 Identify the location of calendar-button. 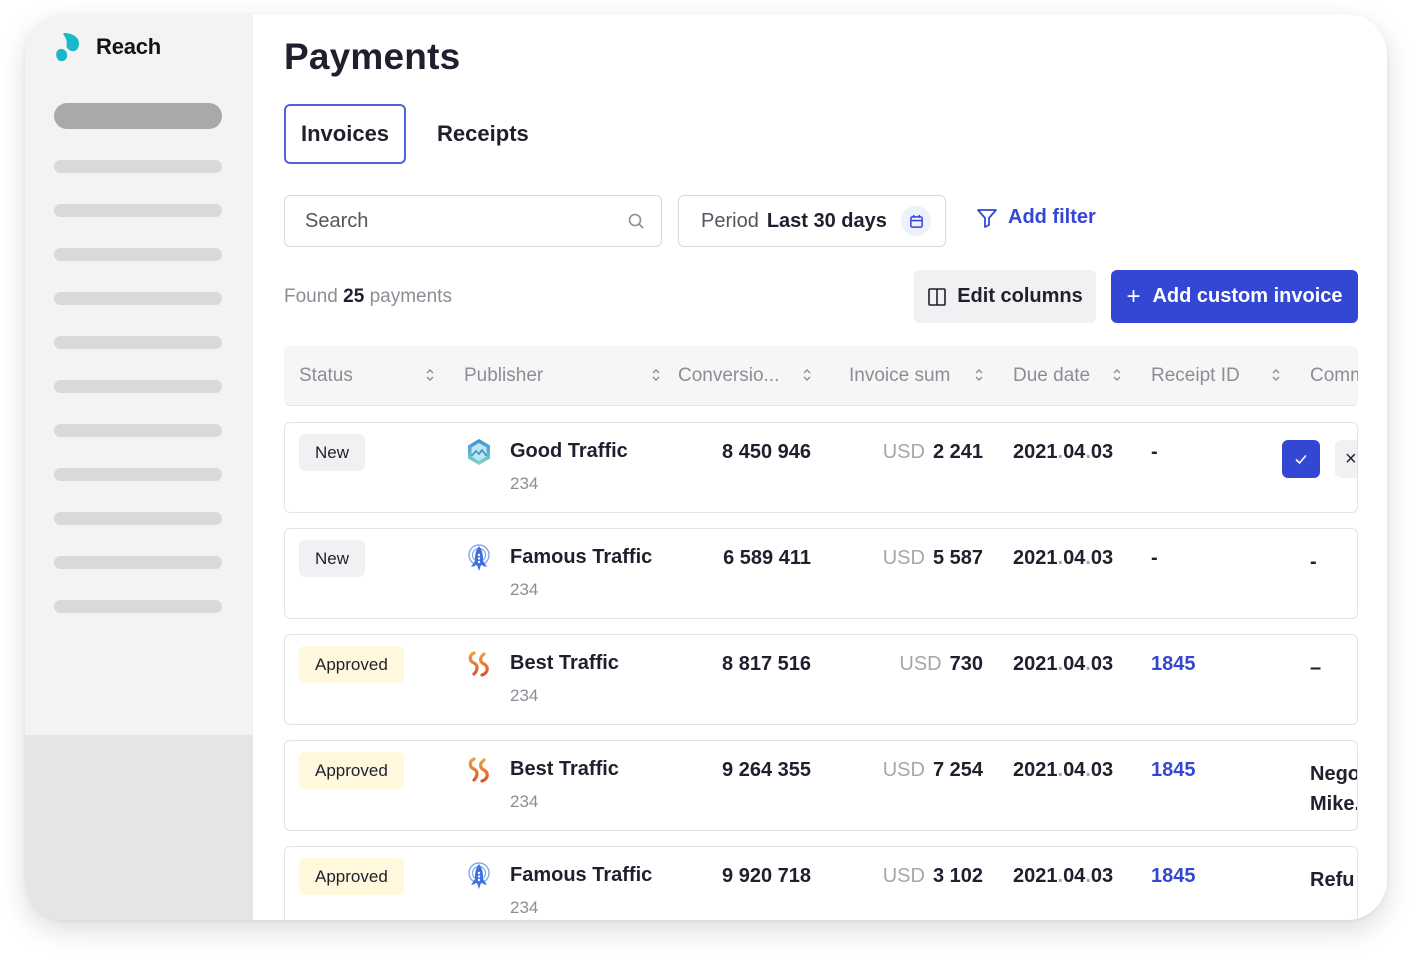
(916, 221).